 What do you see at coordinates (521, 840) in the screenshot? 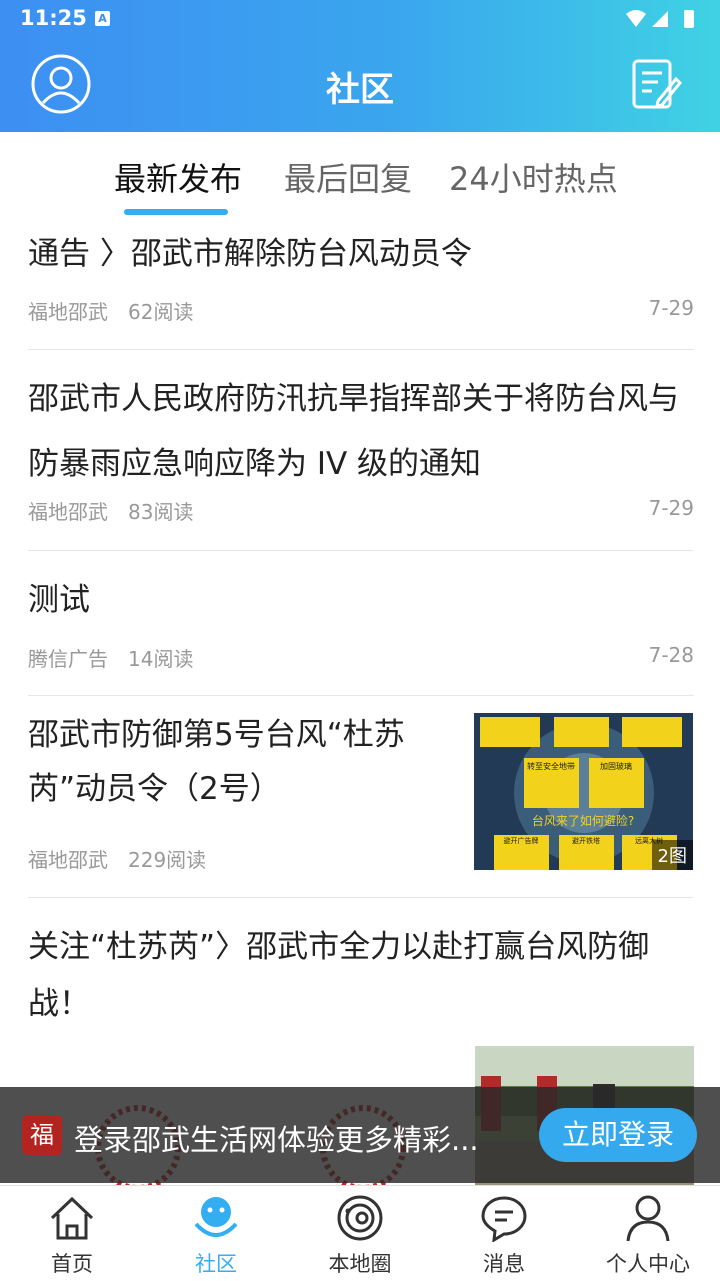
I see `poster-label: 避开广告牌` at bounding box center [521, 840].